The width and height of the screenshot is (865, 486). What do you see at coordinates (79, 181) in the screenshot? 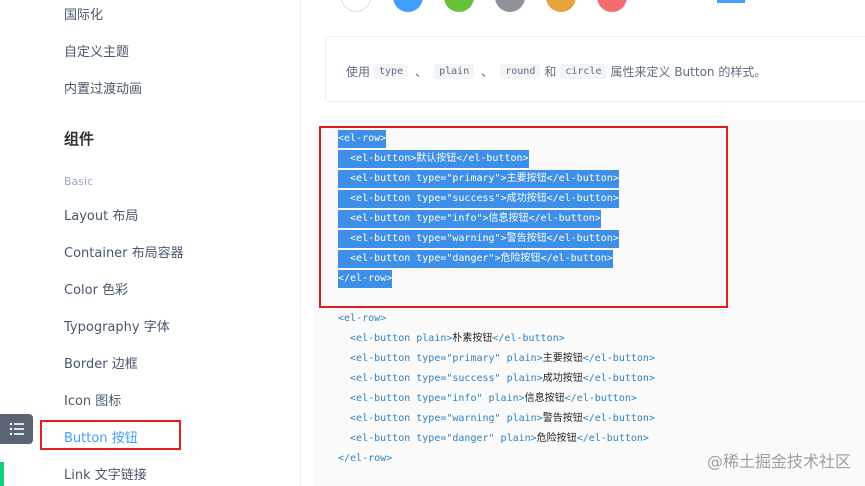
I see `sidebar-subgroup-basic: Basic` at bounding box center [79, 181].